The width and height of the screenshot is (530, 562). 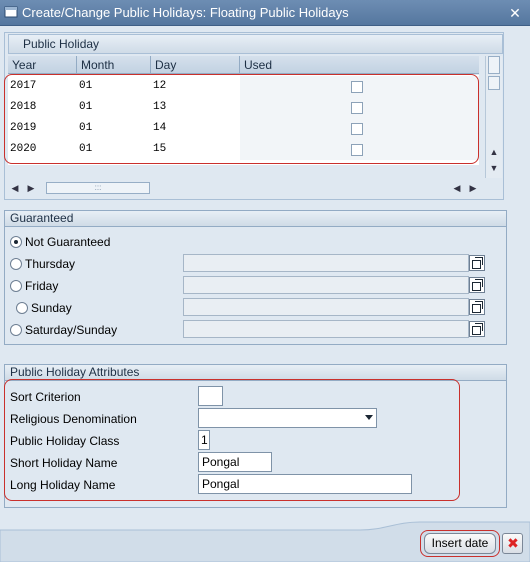 What do you see at coordinates (326, 329) in the screenshot?
I see `saturday-sunday-field` at bounding box center [326, 329].